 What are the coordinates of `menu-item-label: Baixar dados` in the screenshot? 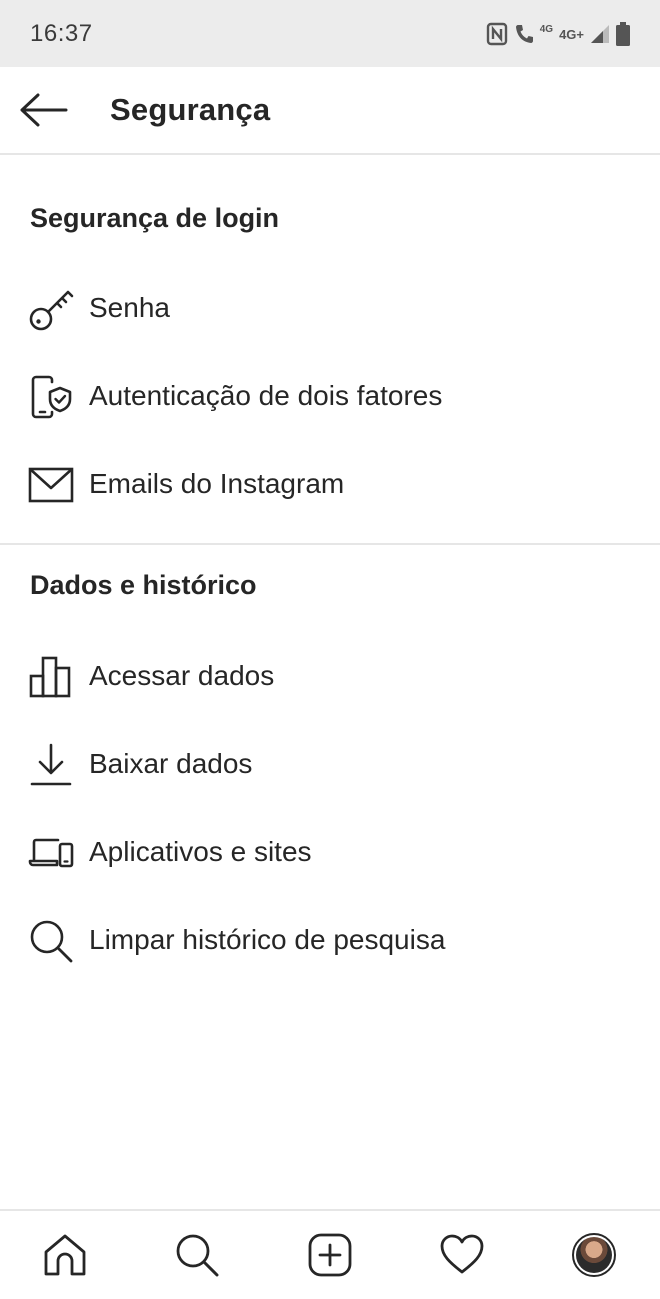 It's located at (171, 763).